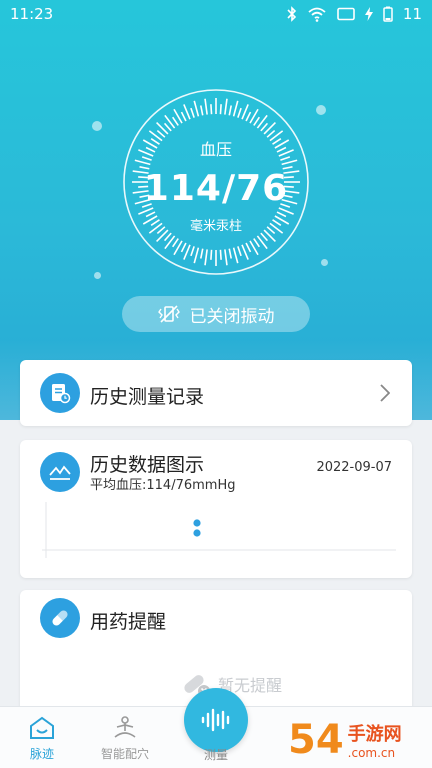 The height and width of the screenshot is (768, 432). I want to click on medication-title: 用药提醒, so click(128, 622).